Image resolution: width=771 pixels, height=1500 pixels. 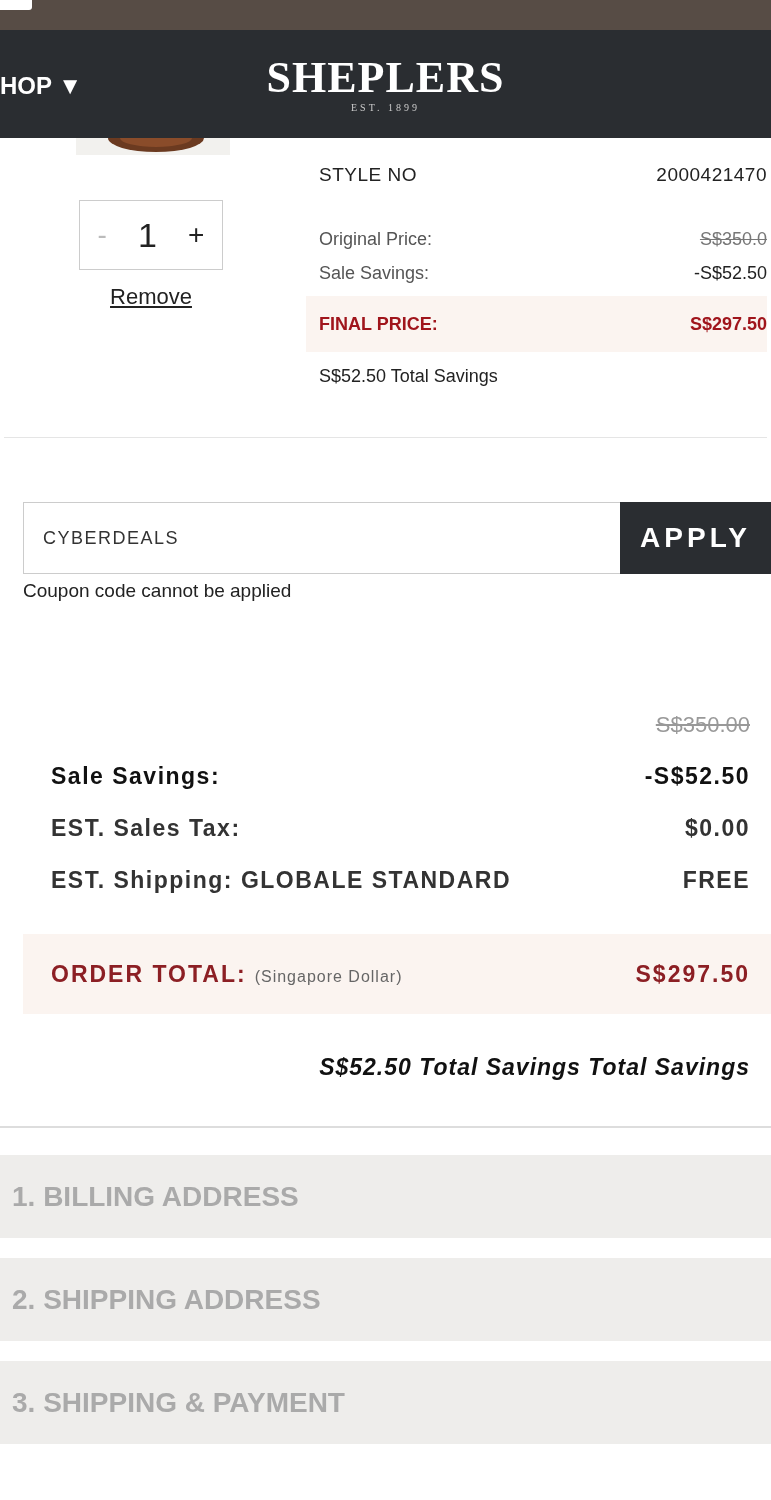 I want to click on final-price-value: S$297.50, so click(x=728, y=324).